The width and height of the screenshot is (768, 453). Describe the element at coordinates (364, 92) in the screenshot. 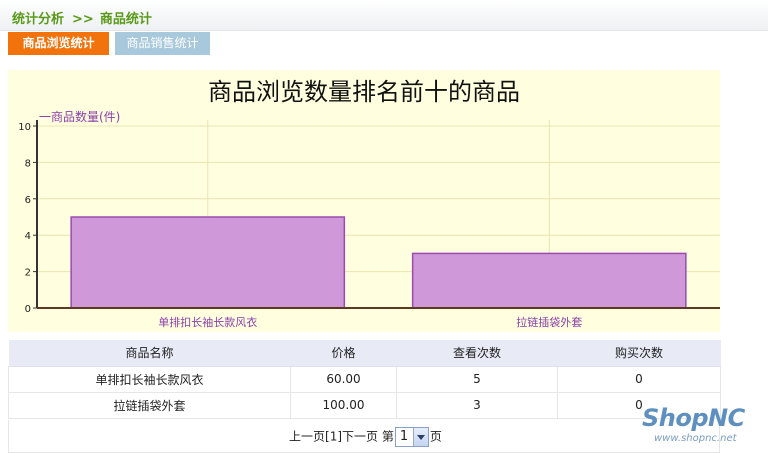

I see `chart-title: 商品浏览数量排名前十的商品` at that location.